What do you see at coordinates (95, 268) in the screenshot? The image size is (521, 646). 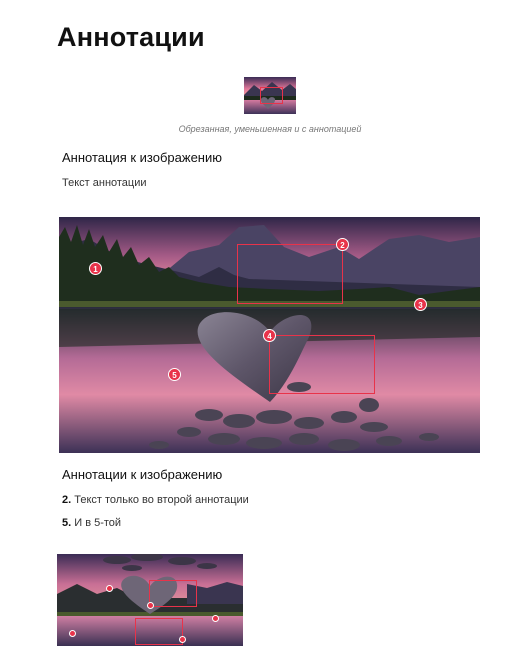 I see `annotation-marker-1: 1` at bounding box center [95, 268].